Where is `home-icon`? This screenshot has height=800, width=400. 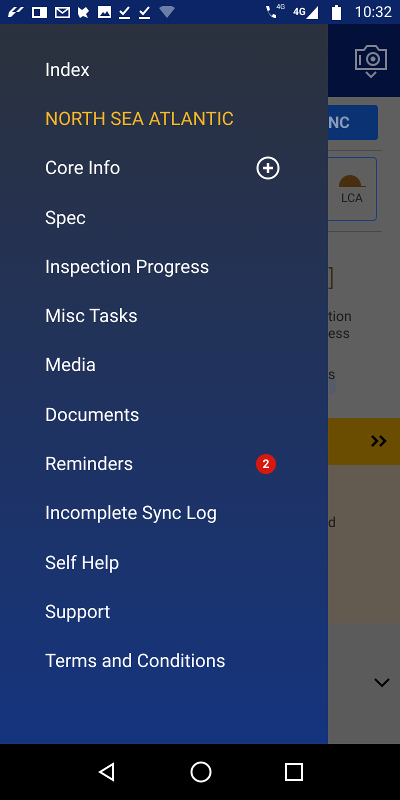 home-icon is located at coordinates (201, 772).